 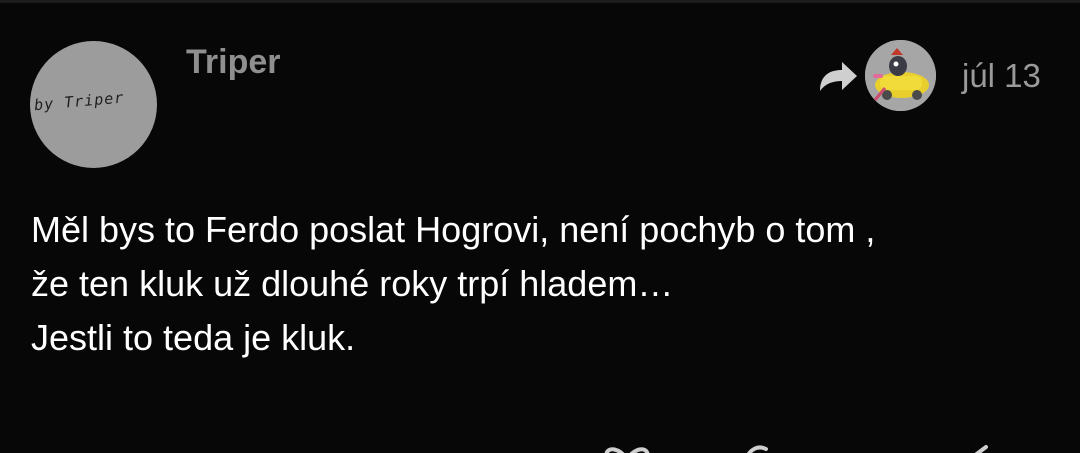 I want to click on post-body-line: Jestli to teda je kluk., so click(x=193, y=337).